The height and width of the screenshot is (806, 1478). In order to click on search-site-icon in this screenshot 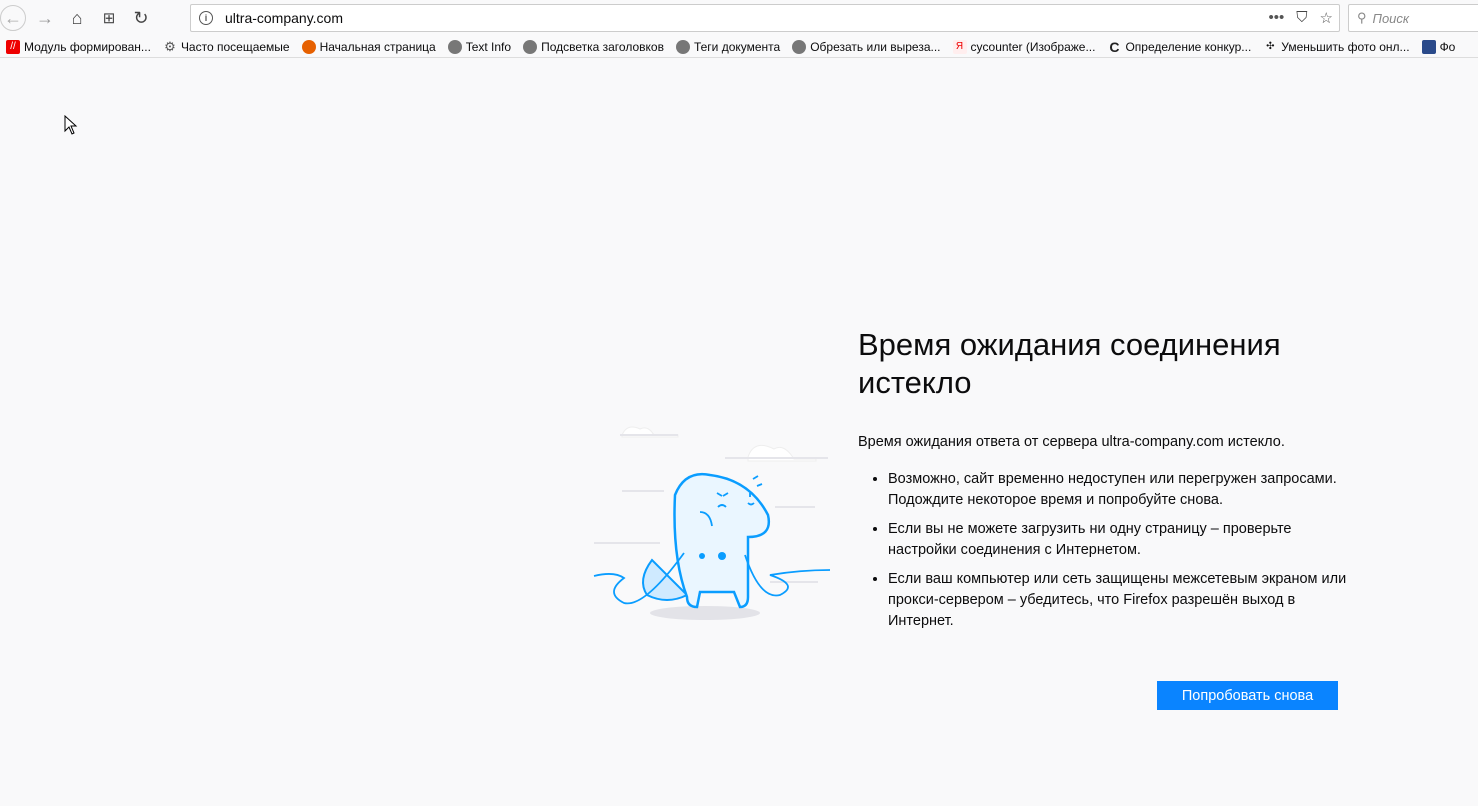, I will do `click(1428, 46)`.